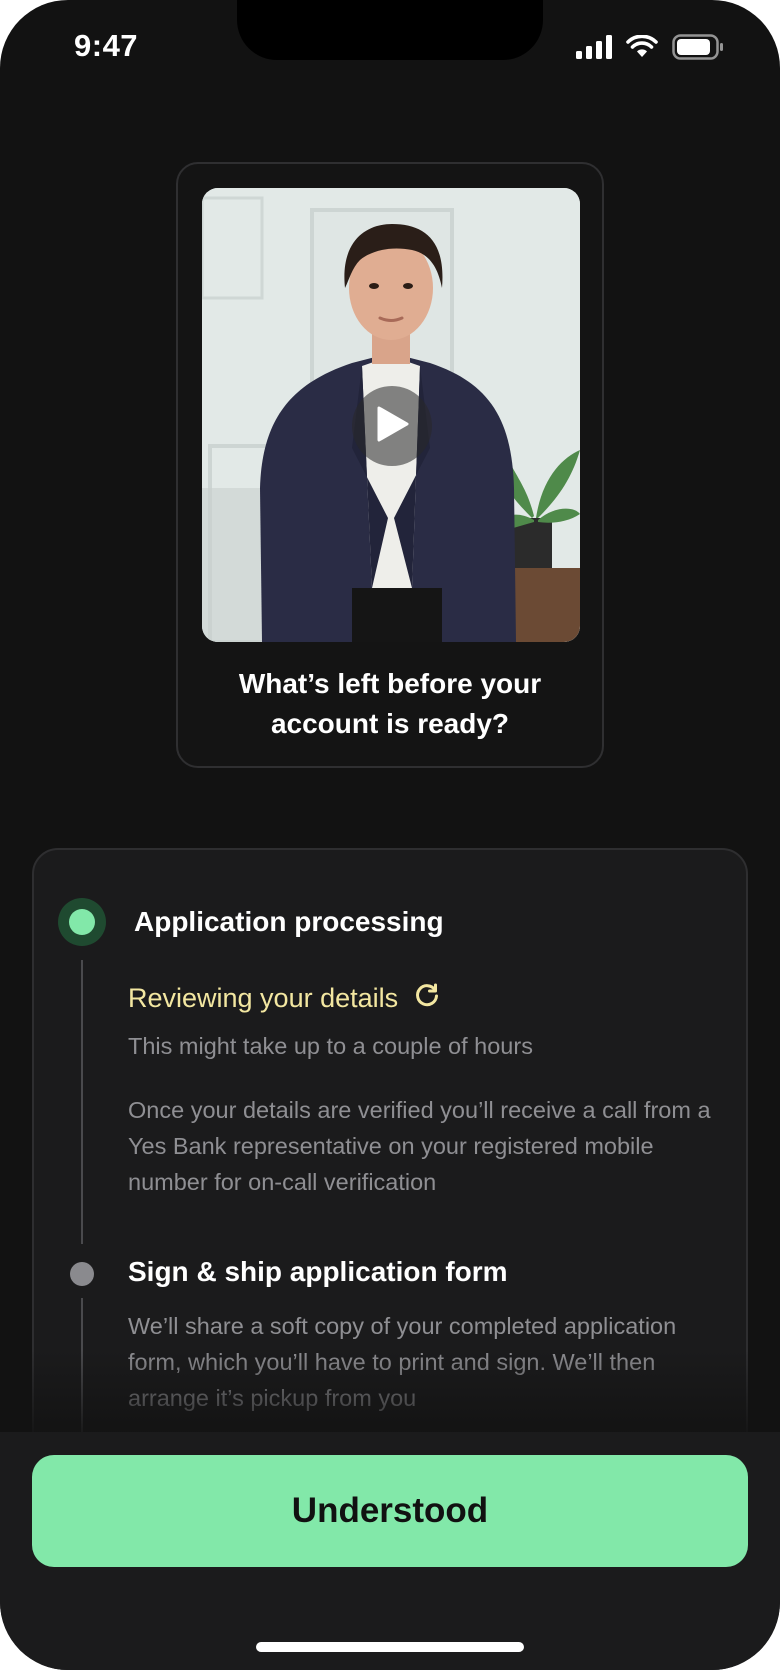  I want to click on timeline-connector, so click(82, 1102).